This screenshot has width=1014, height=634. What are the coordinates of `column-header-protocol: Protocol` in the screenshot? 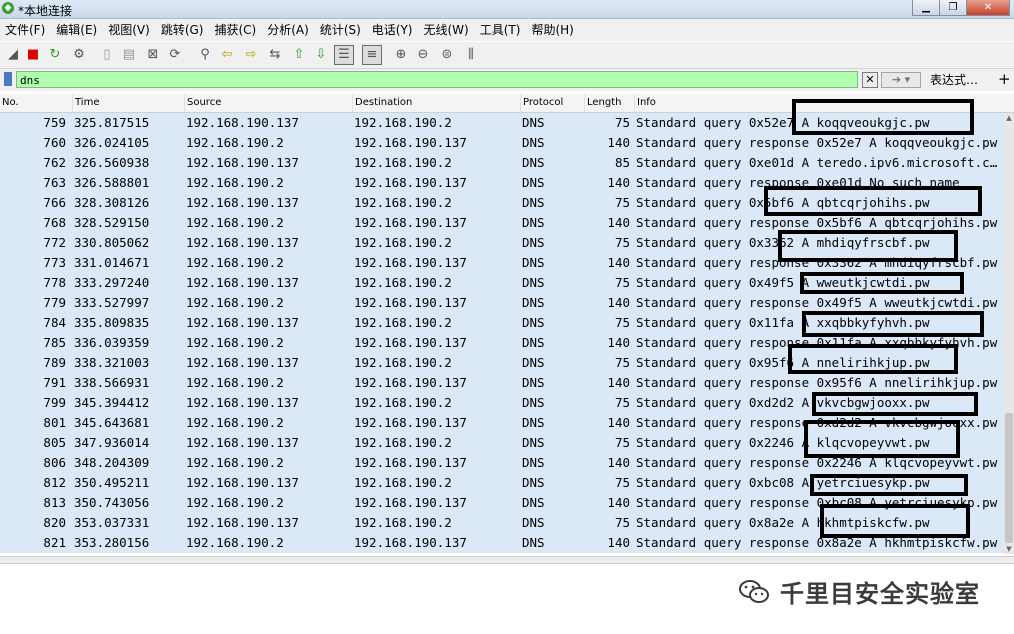 It's located at (552, 103).